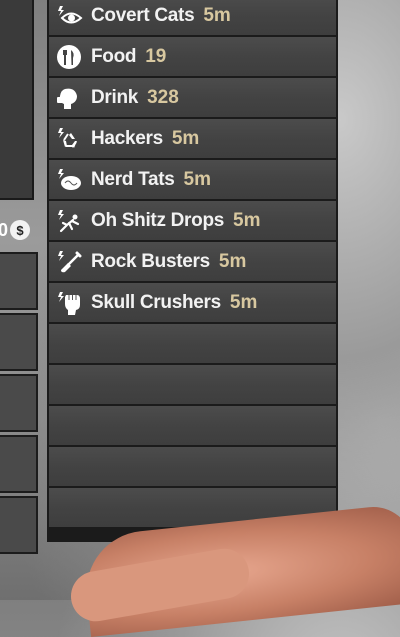 The height and width of the screenshot is (637, 400). I want to click on buff-row: Hackers 5m, so click(192, 138).